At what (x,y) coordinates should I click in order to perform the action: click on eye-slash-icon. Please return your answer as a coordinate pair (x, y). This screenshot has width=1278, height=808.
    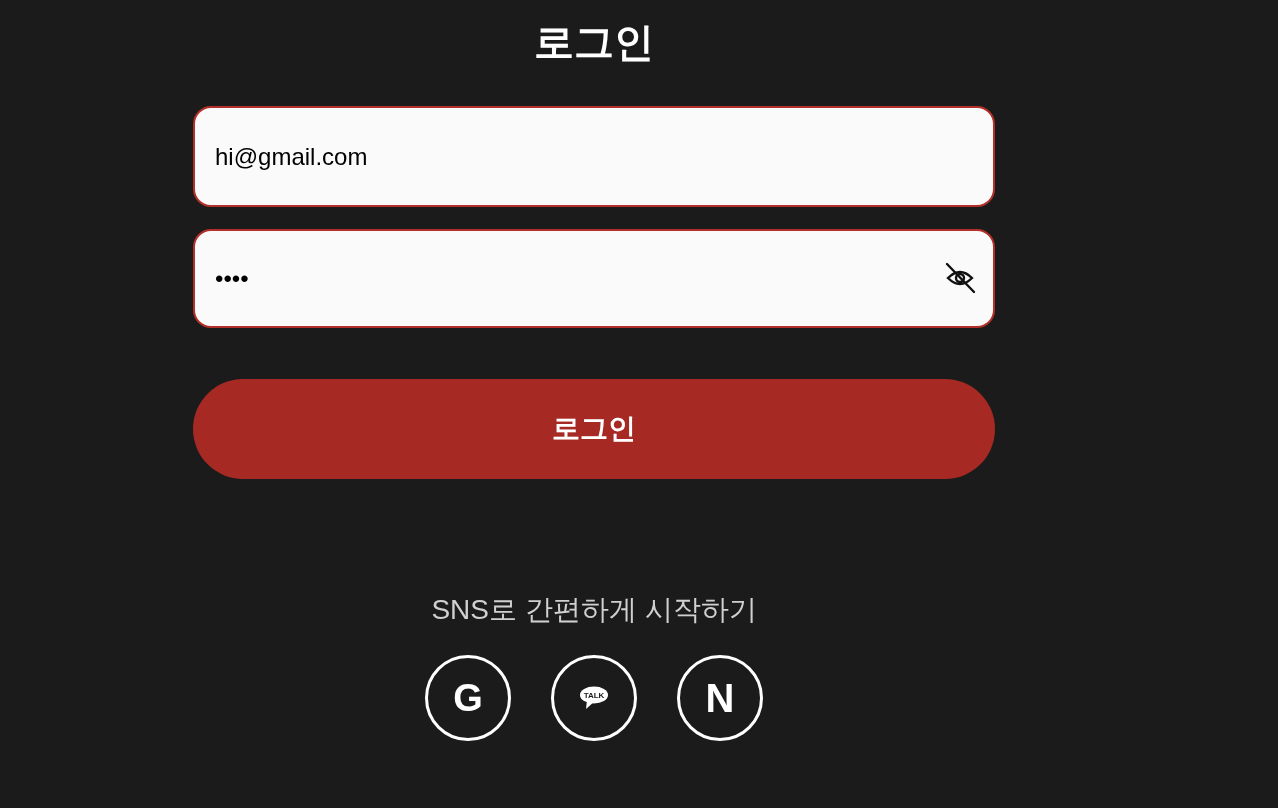
    Looking at the image, I should click on (960, 278).